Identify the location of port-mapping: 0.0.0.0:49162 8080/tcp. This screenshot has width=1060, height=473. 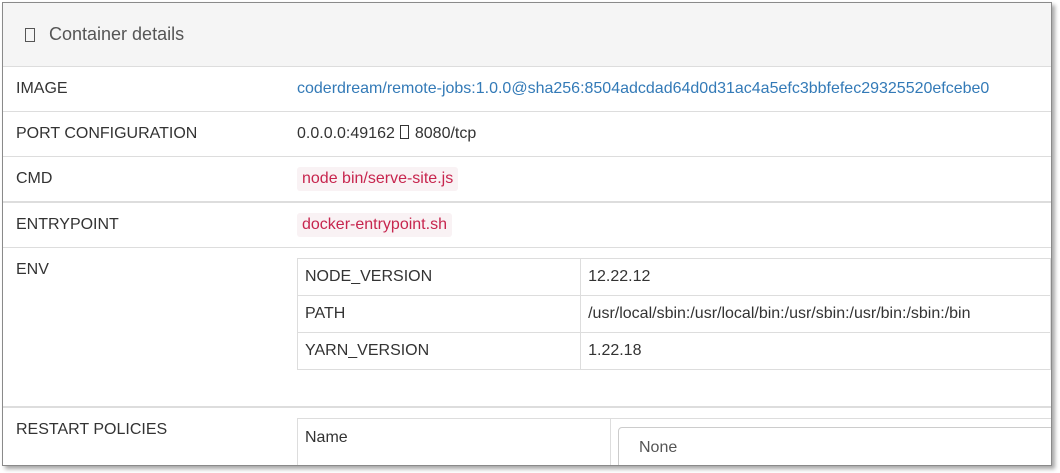
(386, 134).